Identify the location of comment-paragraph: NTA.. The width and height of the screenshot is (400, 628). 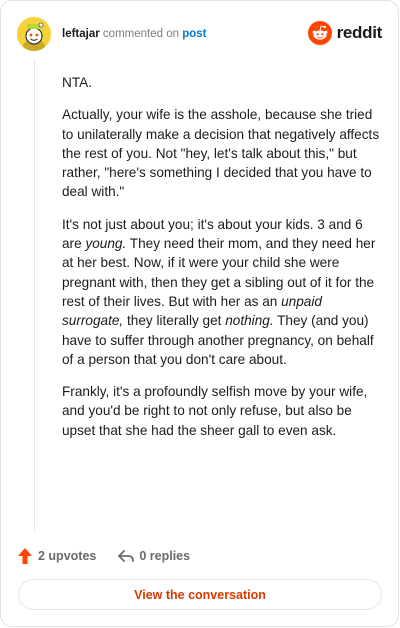
(222, 82).